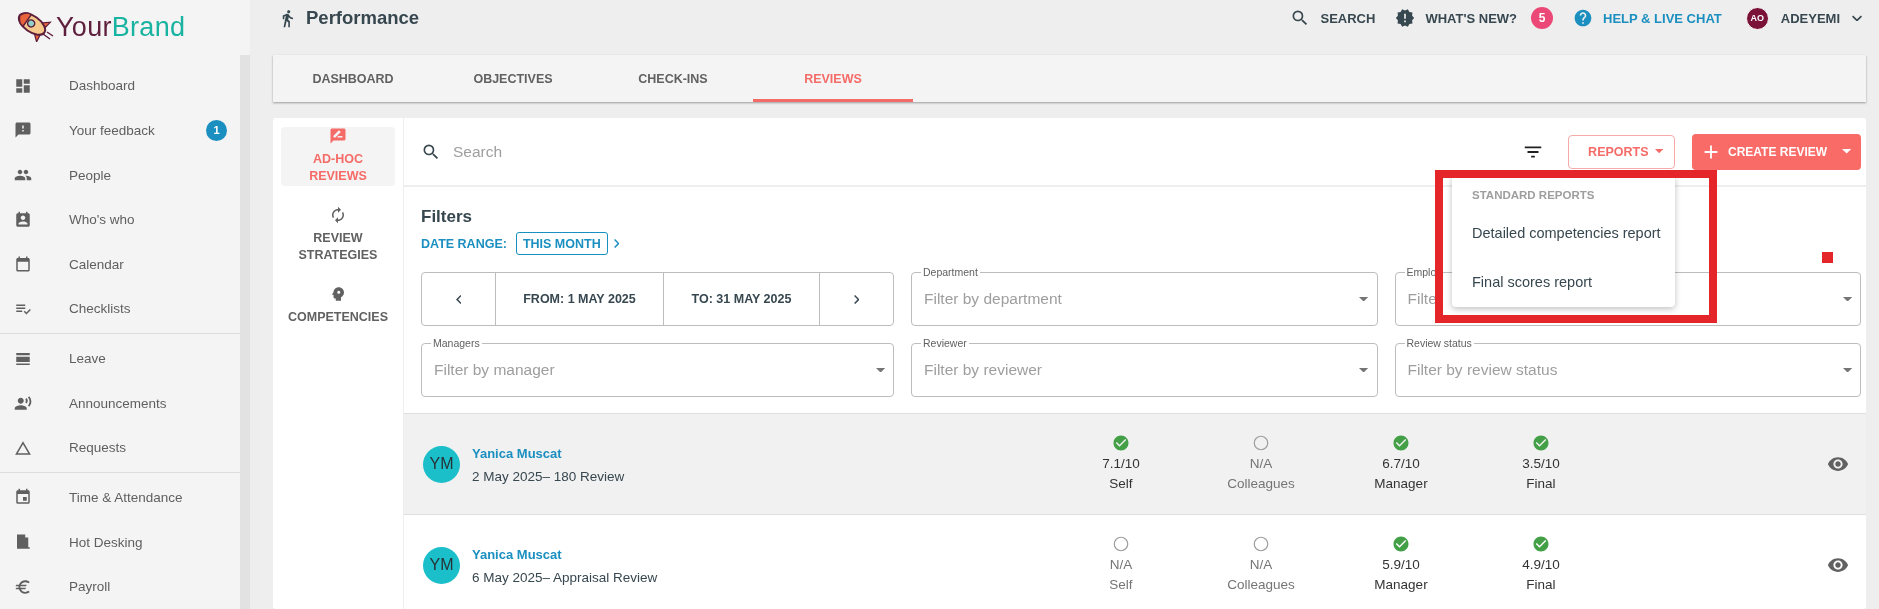 Image resolution: width=1879 pixels, height=609 pixels. What do you see at coordinates (655, 370) in the screenshot?
I see `filter-input: Filter by manager` at bounding box center [655, 370].